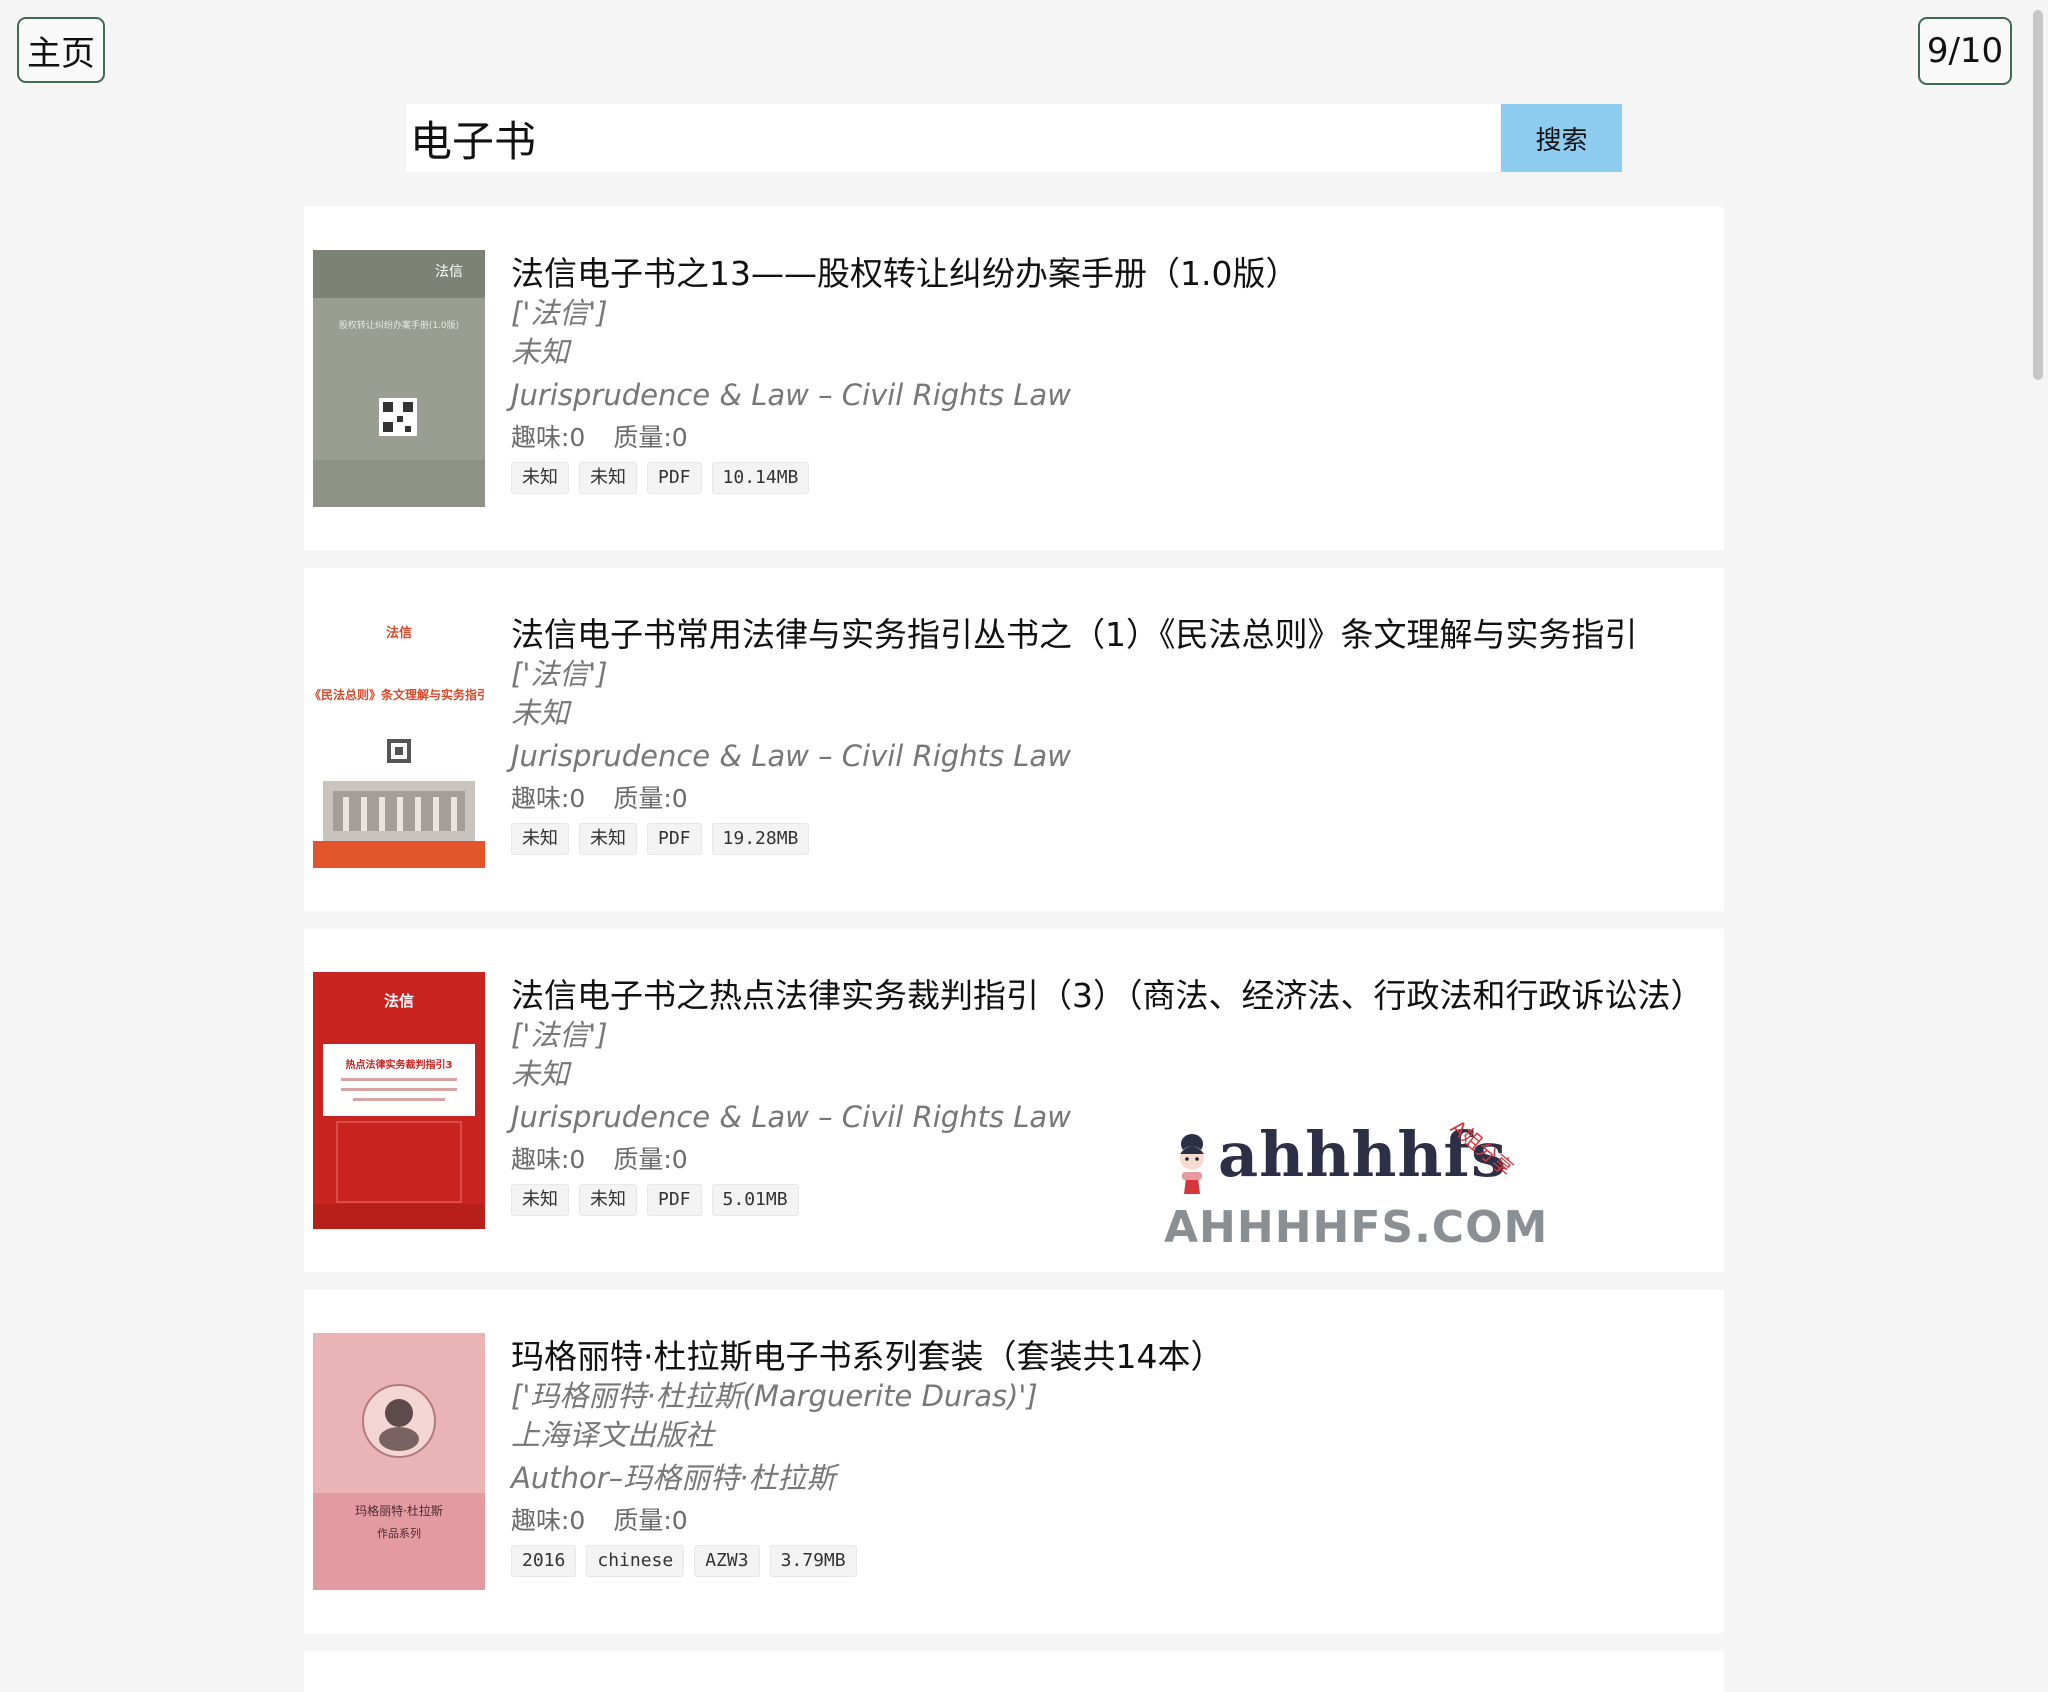 The width and height of the screenshot is (2048, 1692). I want to click on book-cover: 法信 《民法总则》条文理解与实务指引, so click(399, 739).